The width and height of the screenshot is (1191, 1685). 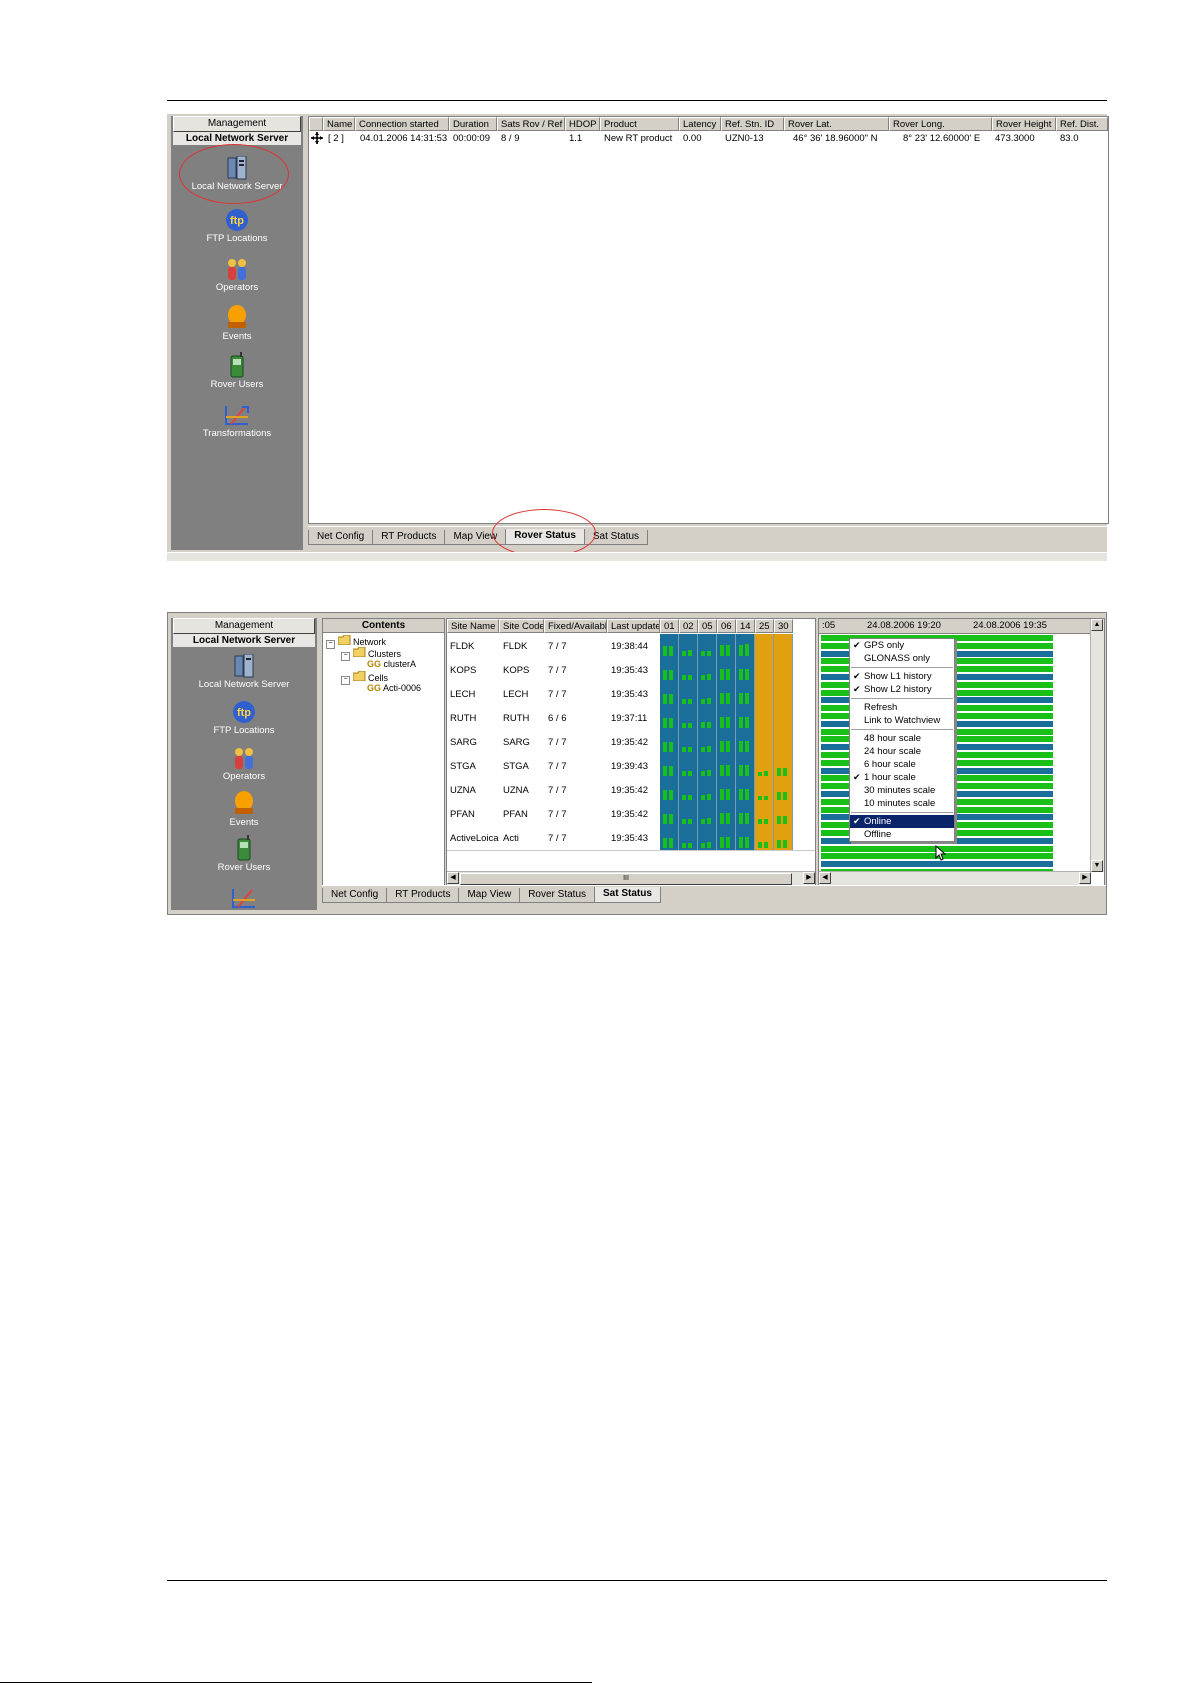 I want to click on menu-item-1-hour-scale: ✔ 1 hour scale, so click(x=902, y=777).